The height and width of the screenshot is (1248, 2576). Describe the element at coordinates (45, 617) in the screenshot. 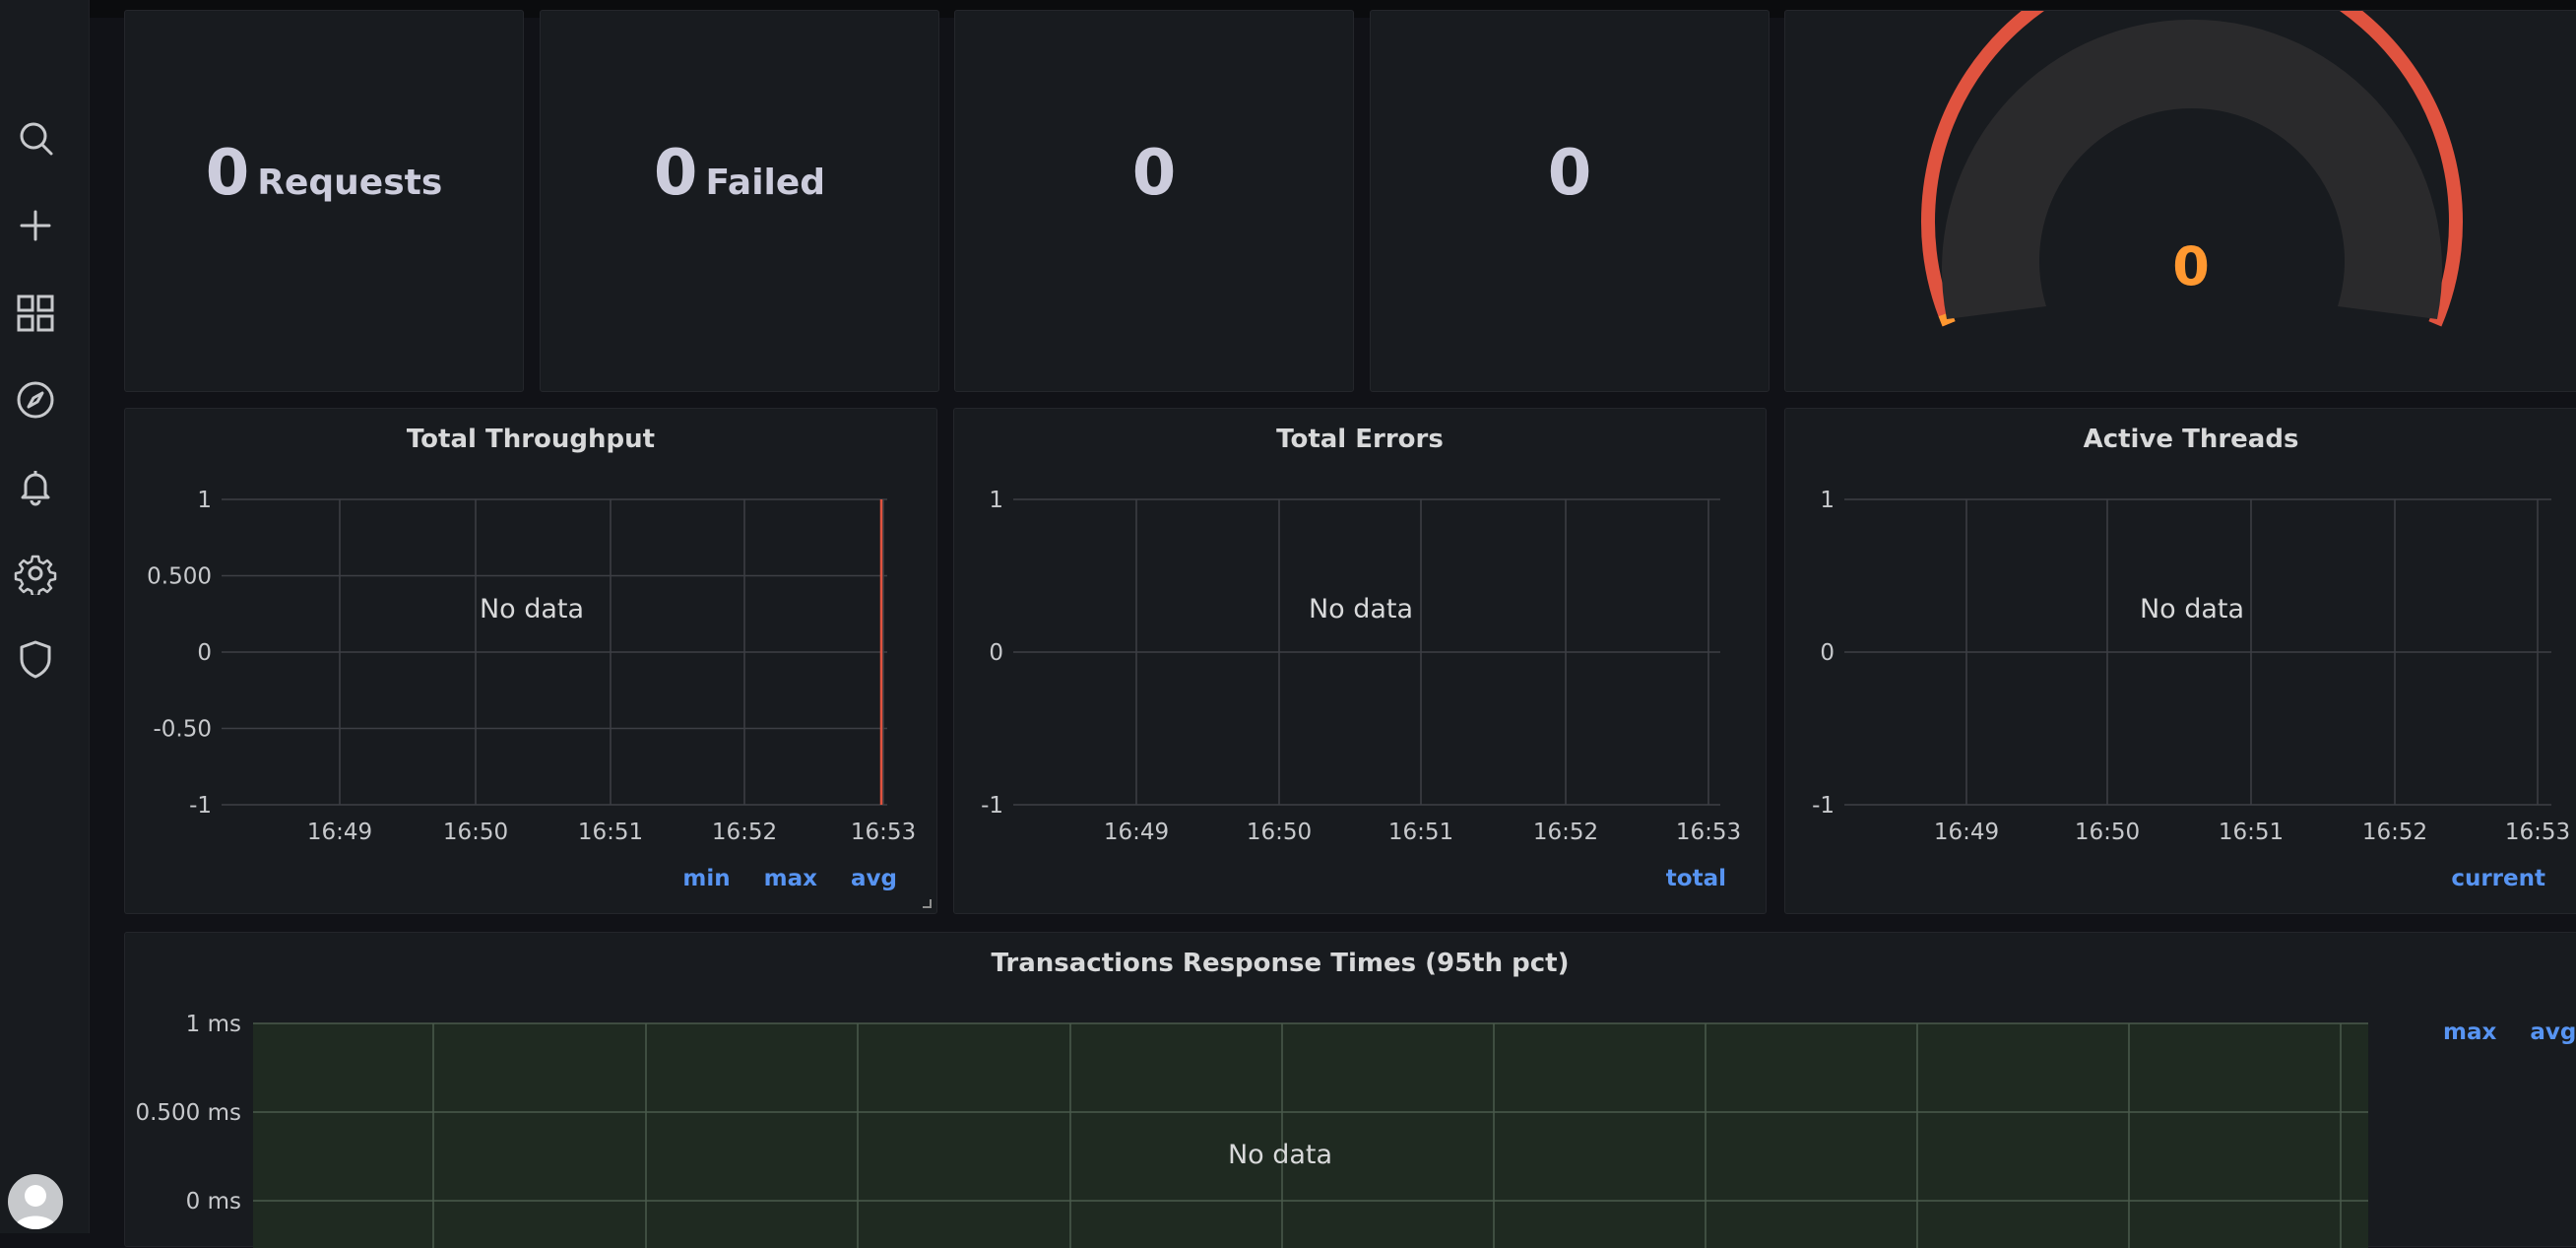

I see `sidebar` at that location.